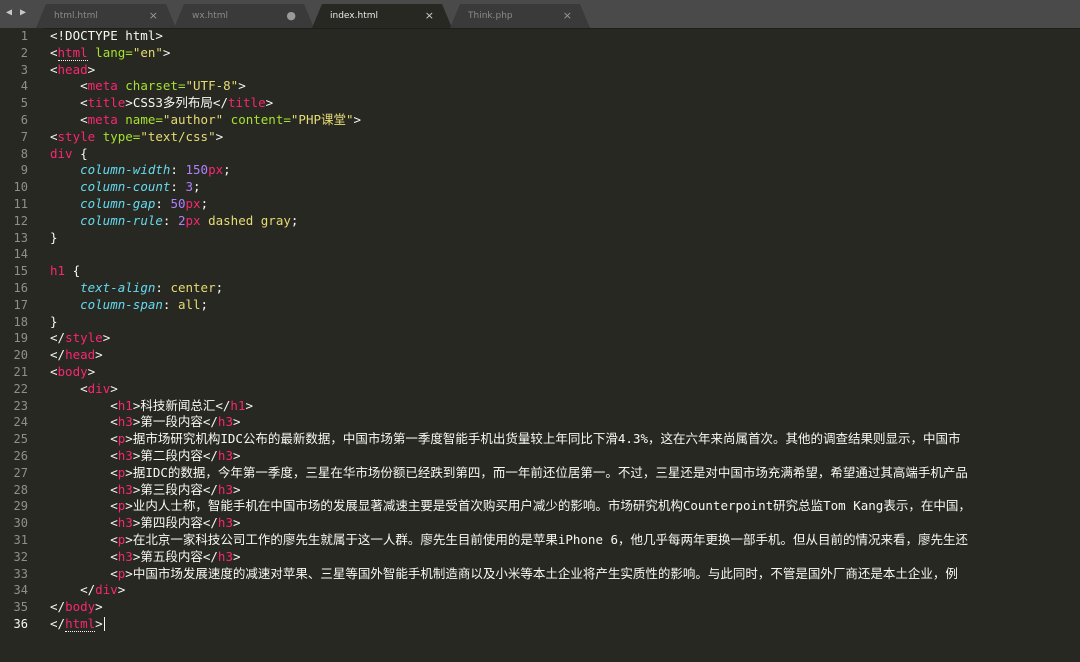 The image size is (1080, 662). What do you see at coordinates (244, 16) in the screenshot?
I see `tab-wx-html: wx.html ●` at bounding box center [244, 16].